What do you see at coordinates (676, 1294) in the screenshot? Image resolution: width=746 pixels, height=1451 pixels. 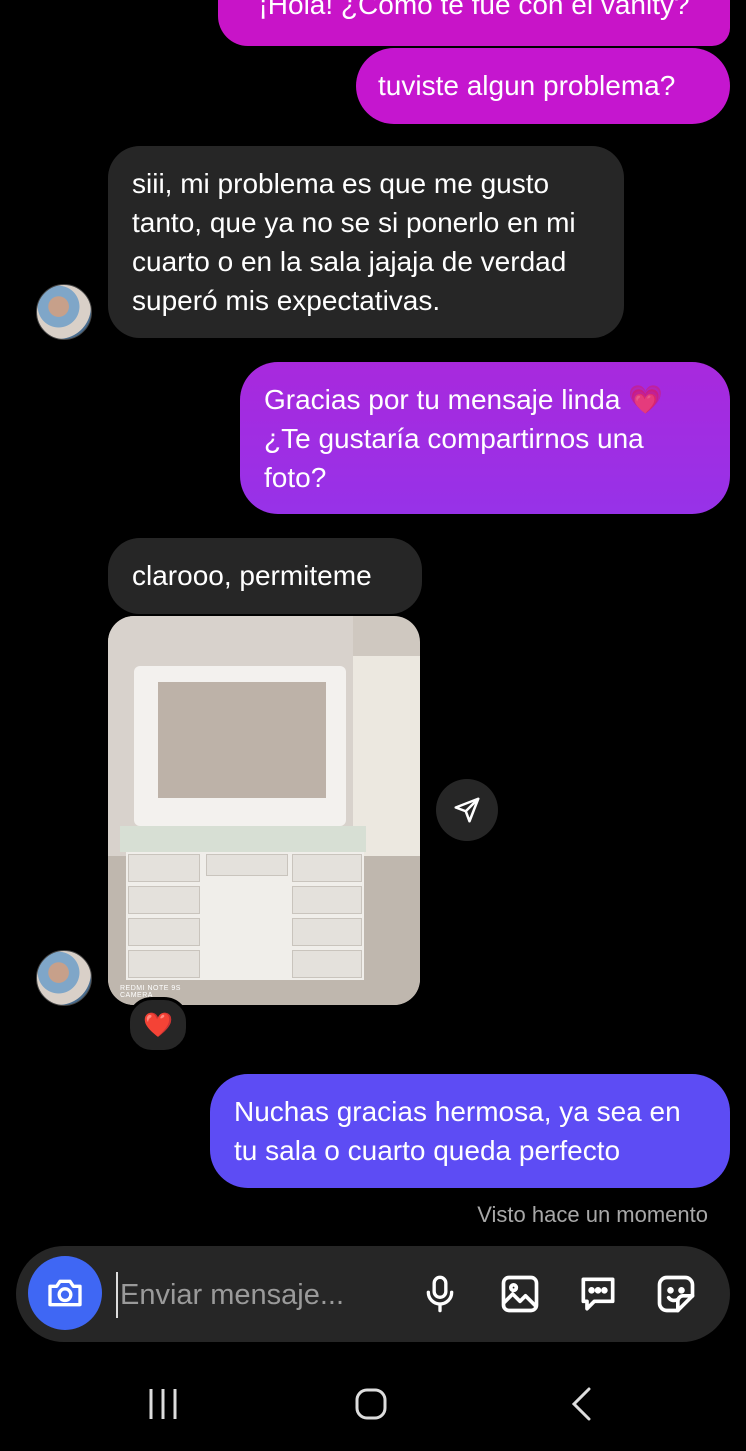 I see `sticker-icon` at bounding box center [676, 1294].